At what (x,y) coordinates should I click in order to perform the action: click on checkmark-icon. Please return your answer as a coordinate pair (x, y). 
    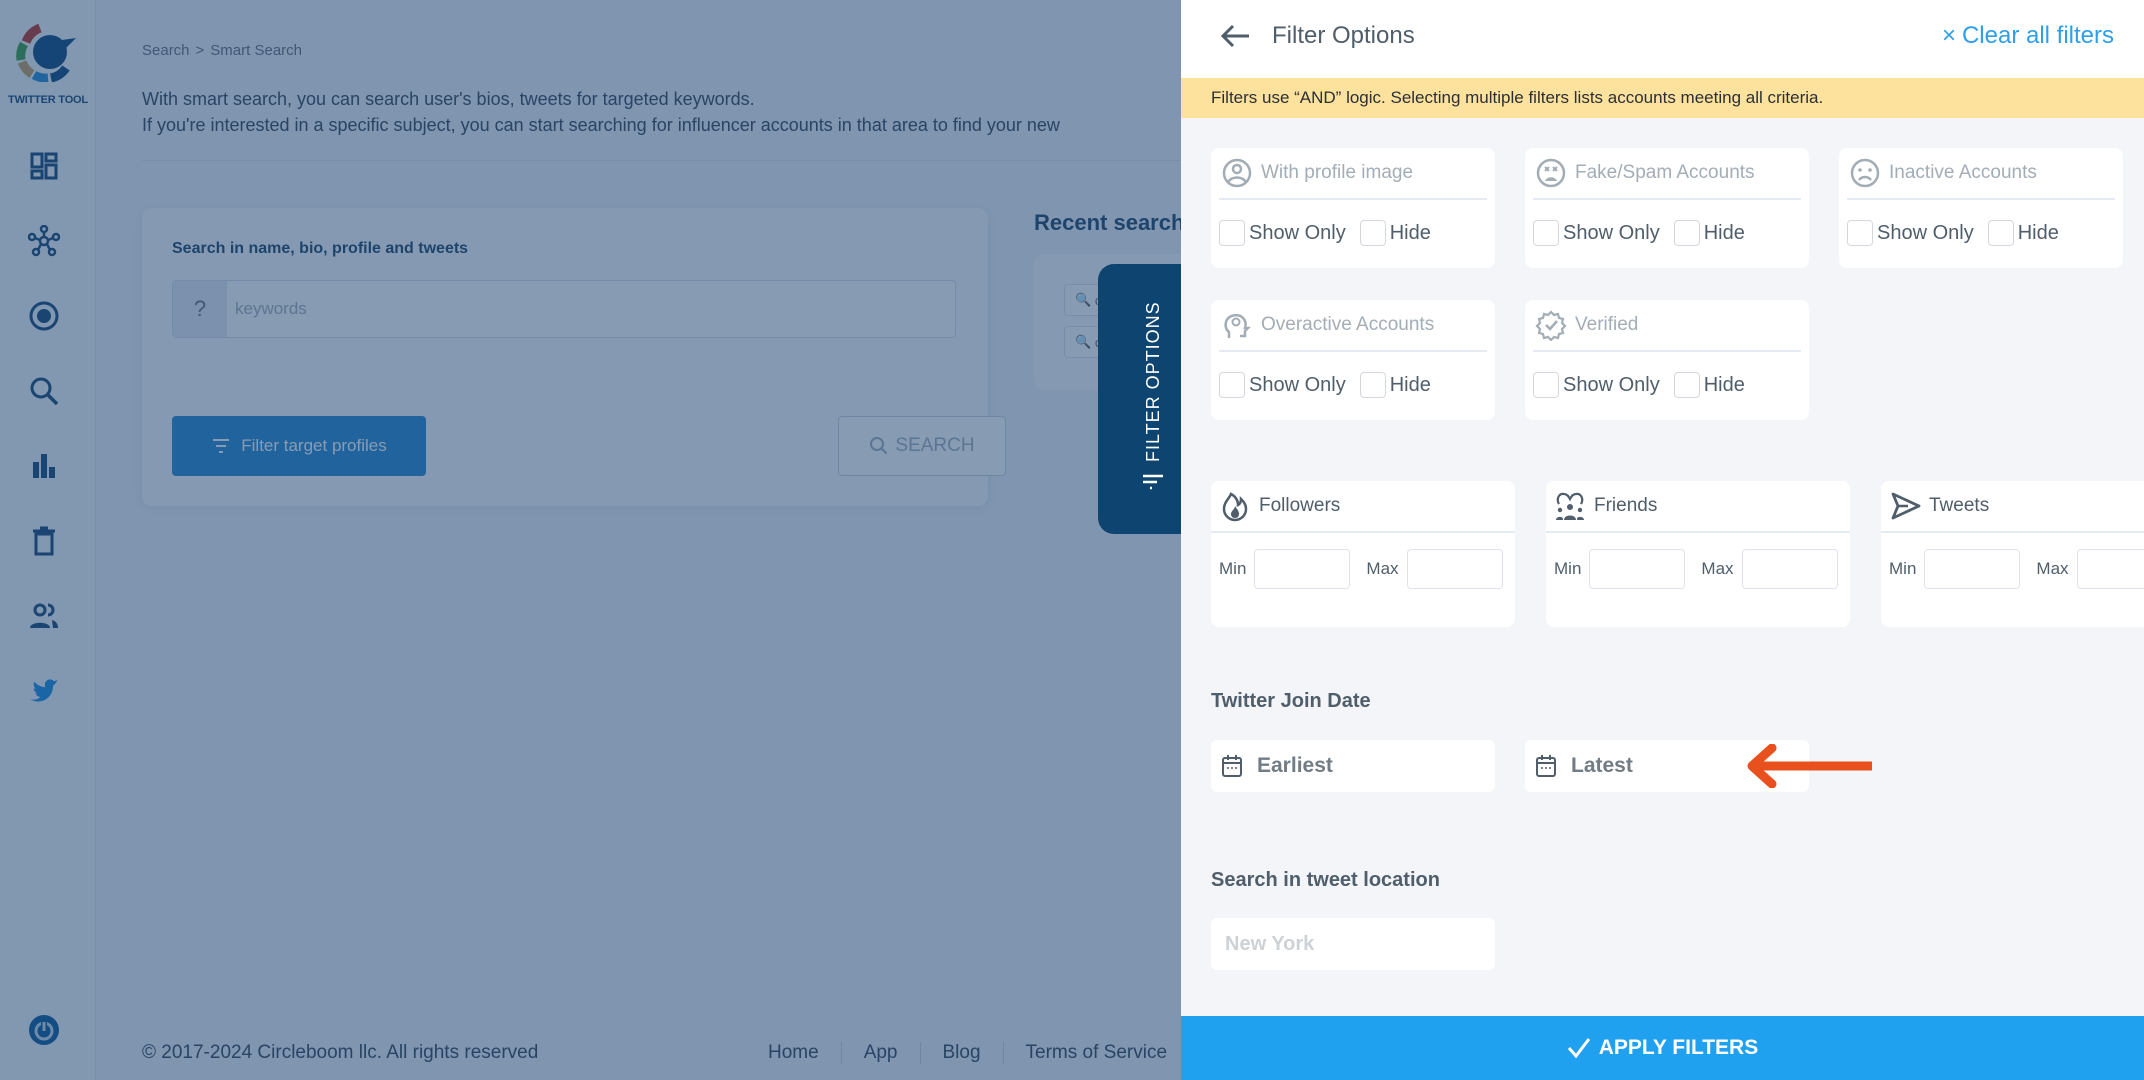
    Looking at the image, I should click on (1578, 1048).